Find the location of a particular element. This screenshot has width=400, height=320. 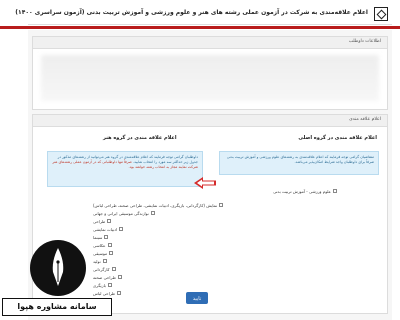

art-group-option-label: طراحی is located at coordinates (99, 221).